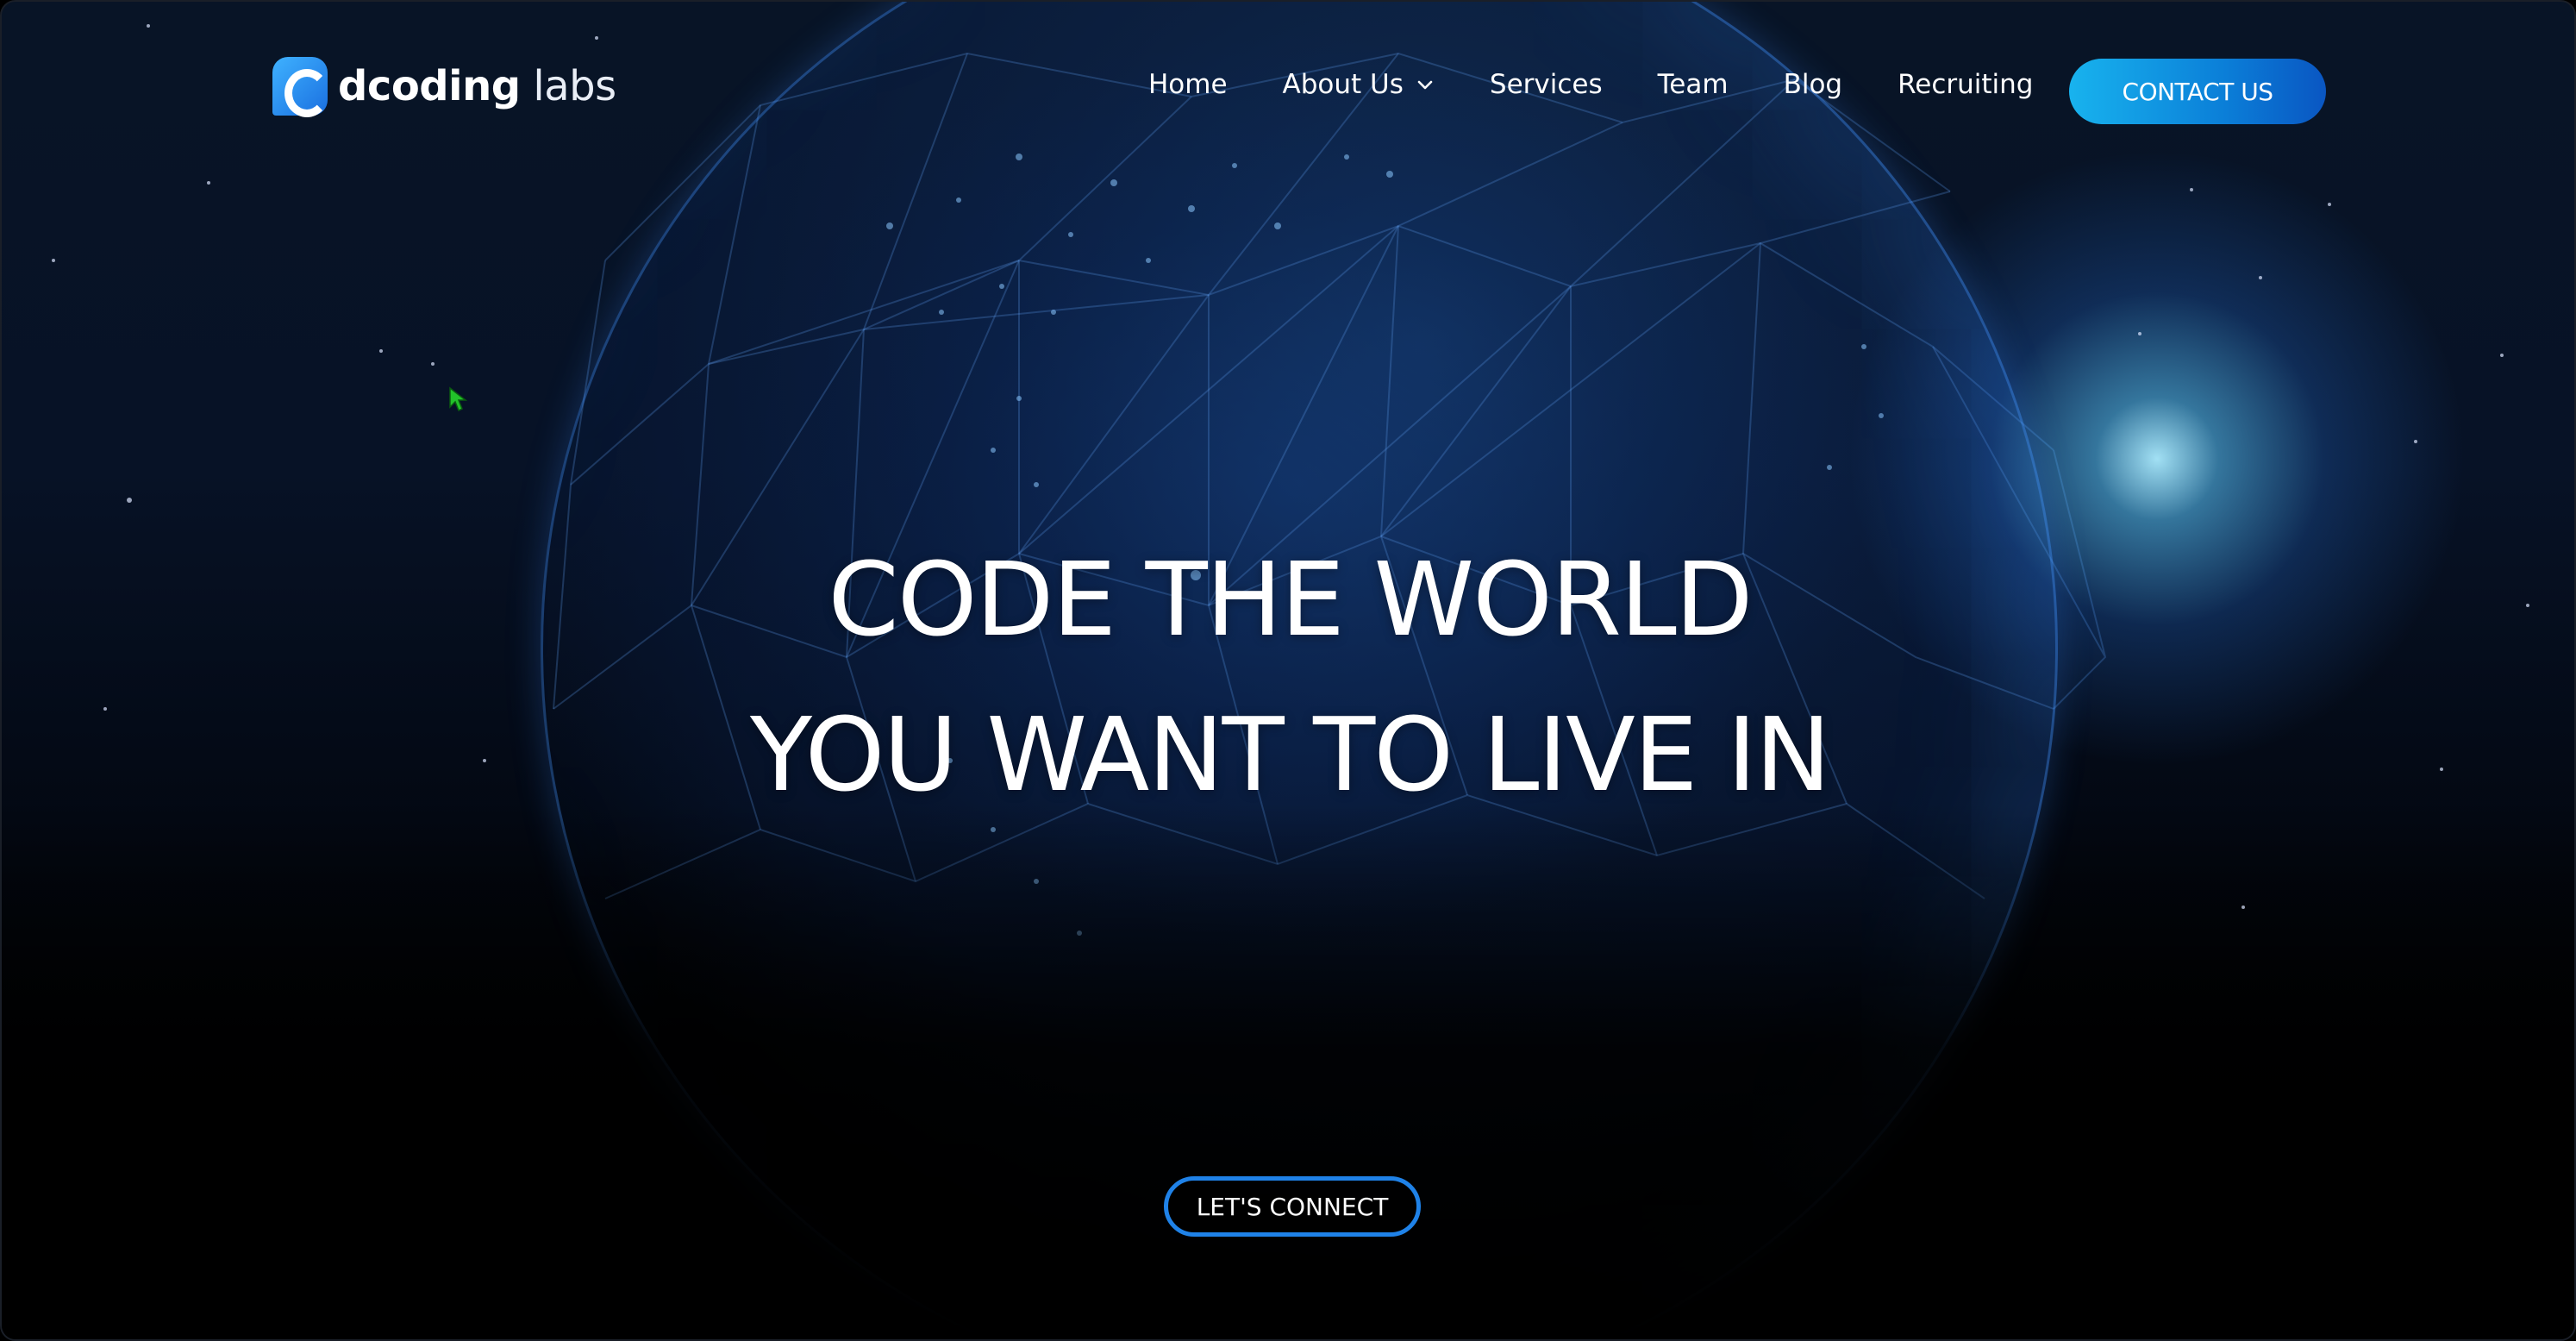 Image resolution: width=2576 pixels, height=1341 pixels. I want to click on nav-item-services: Services, so click(1546, 84).